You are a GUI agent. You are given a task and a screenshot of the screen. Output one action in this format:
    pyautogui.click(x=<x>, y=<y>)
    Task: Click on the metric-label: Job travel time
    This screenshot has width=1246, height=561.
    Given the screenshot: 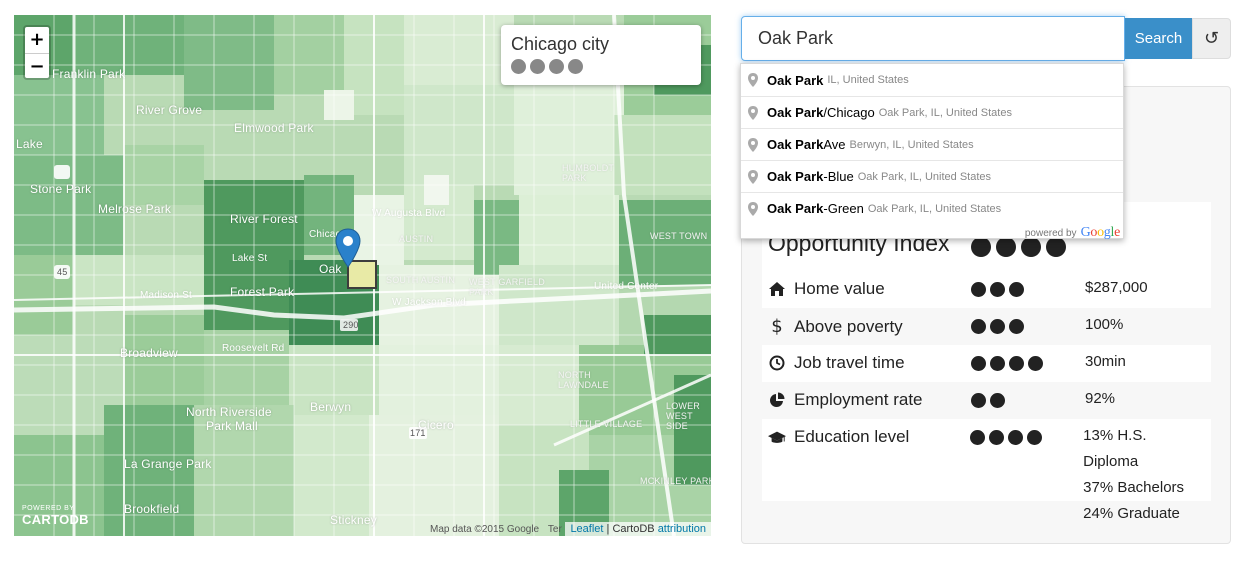 What is the action you would take?
    pyautogui.click(x=849, y=362)
    